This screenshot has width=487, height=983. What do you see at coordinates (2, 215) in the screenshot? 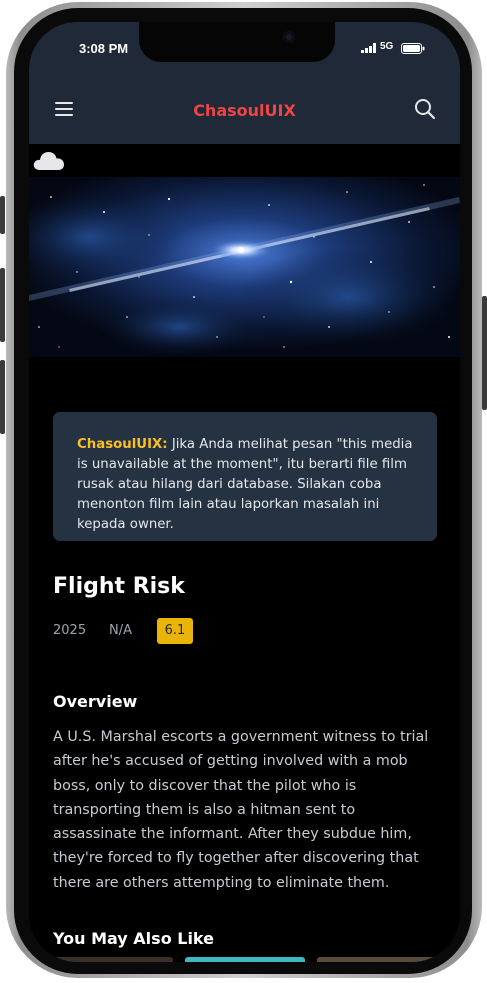
I see `silent-switch` at bounding box center [2, 215].